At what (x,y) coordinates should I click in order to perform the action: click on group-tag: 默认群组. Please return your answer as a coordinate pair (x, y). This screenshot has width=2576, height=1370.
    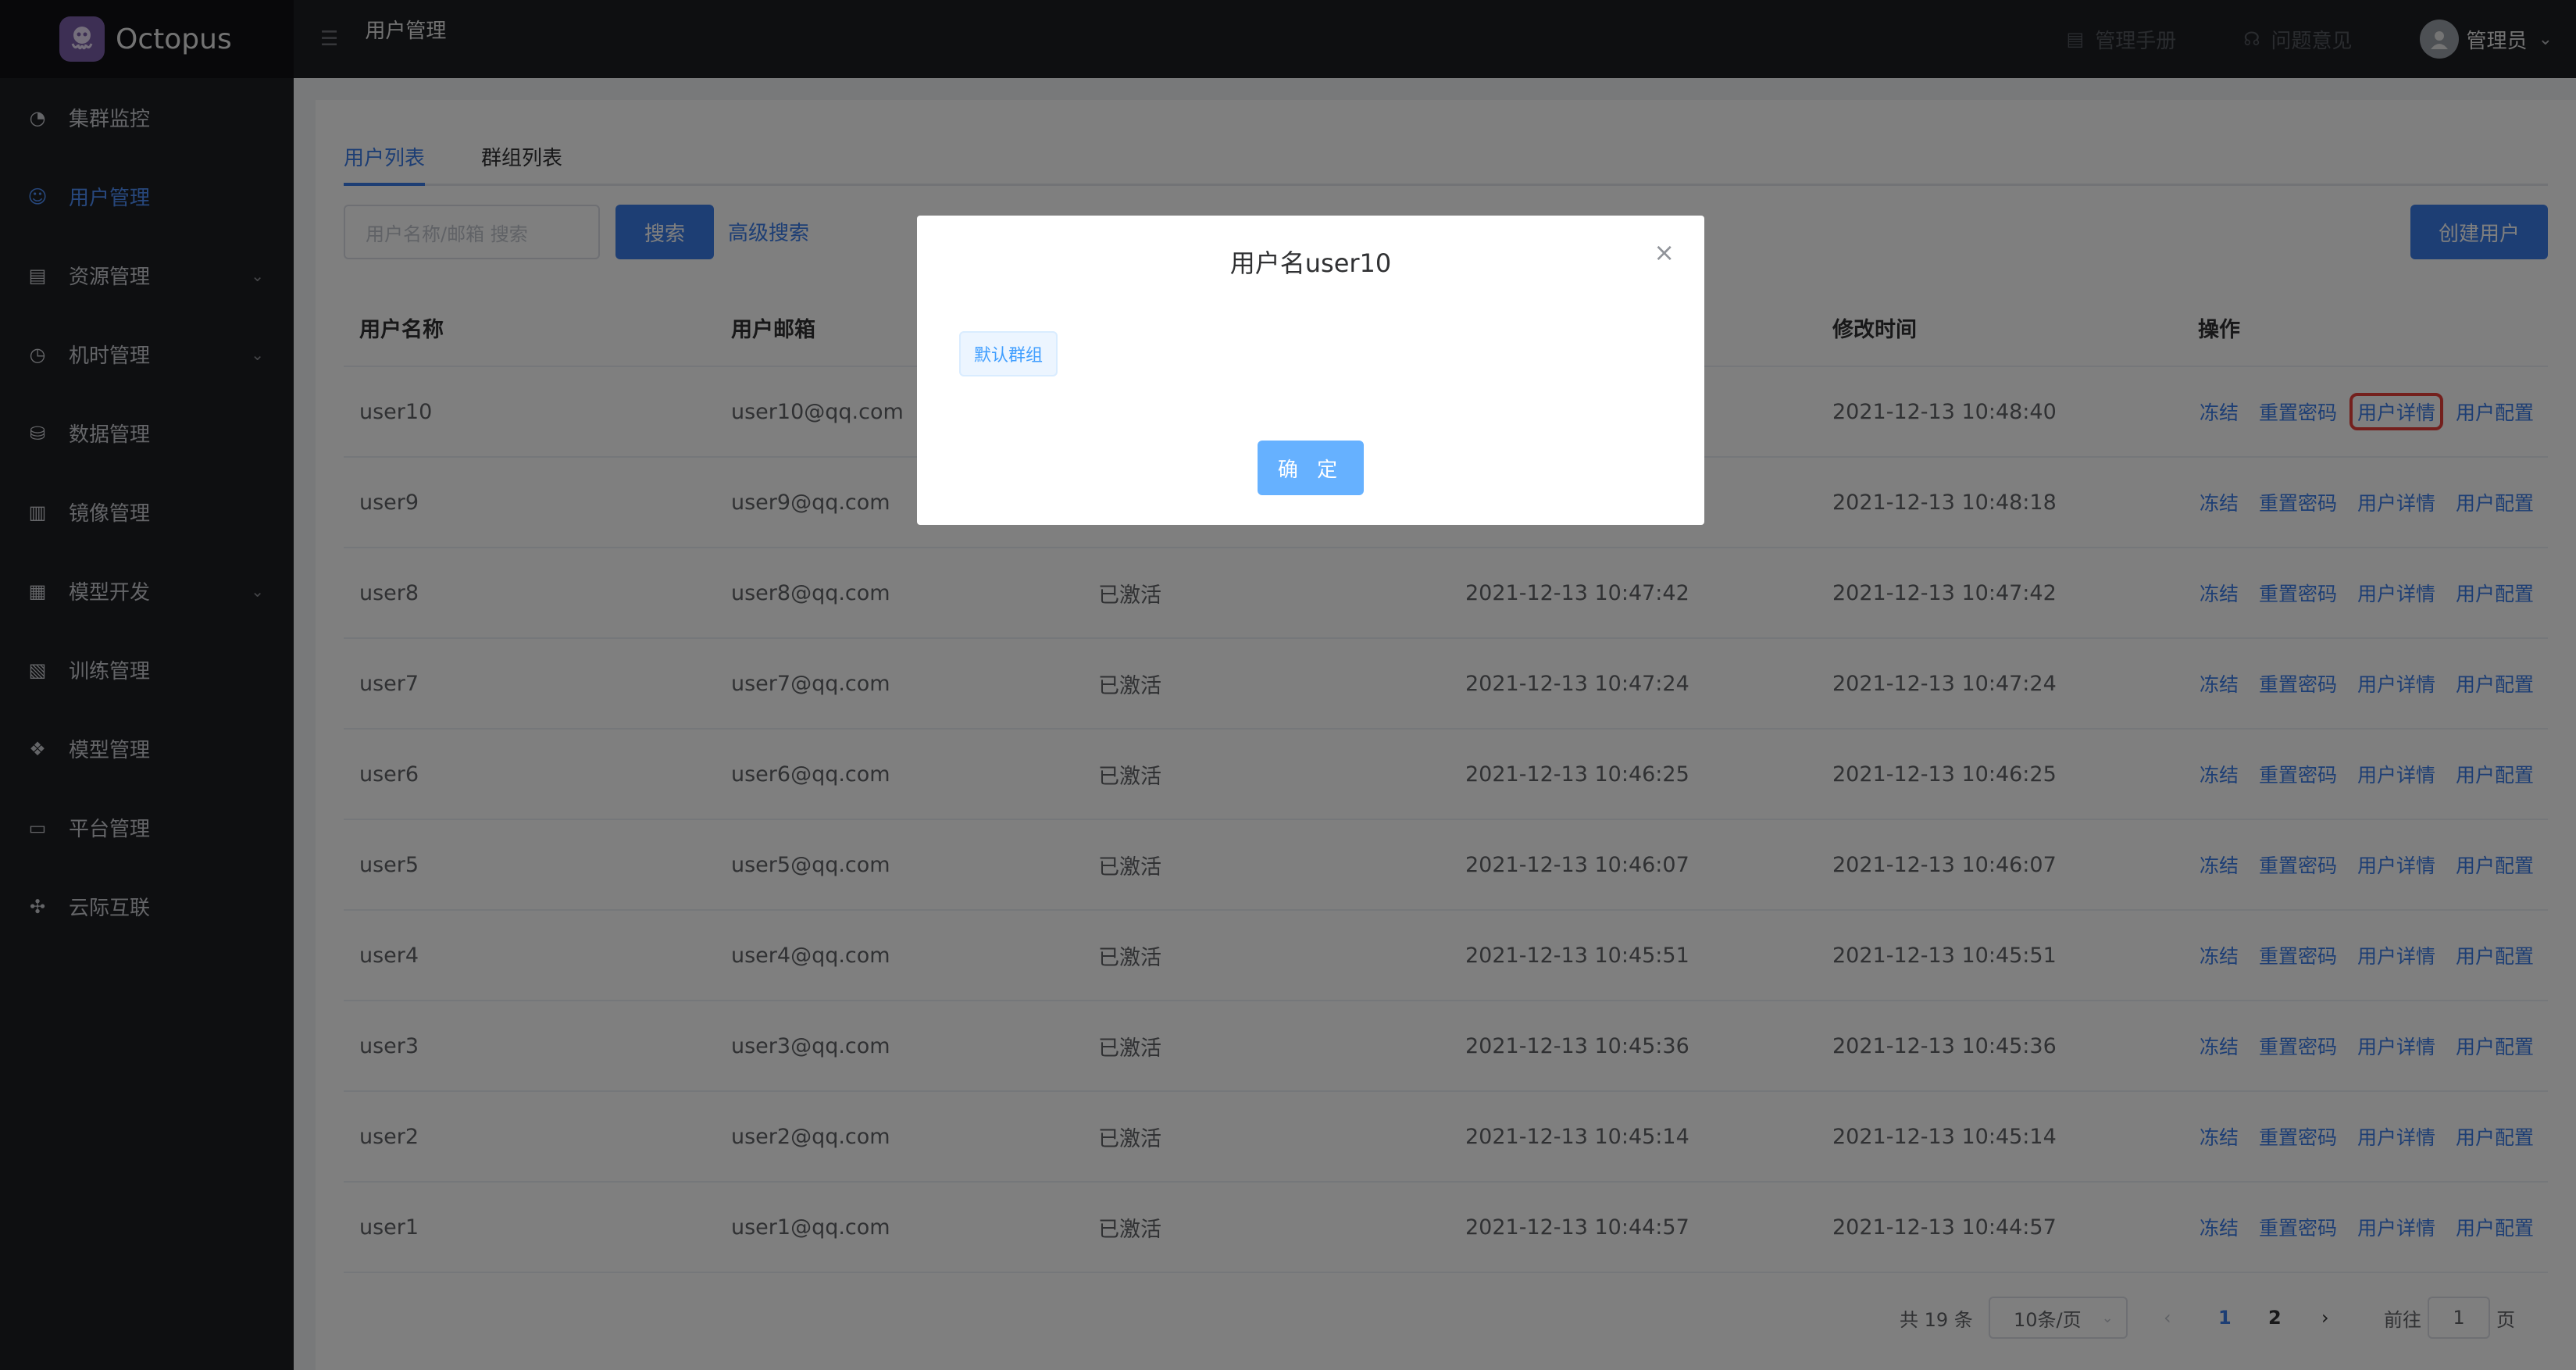
    Looking at the image, I should click on (1008, 353).